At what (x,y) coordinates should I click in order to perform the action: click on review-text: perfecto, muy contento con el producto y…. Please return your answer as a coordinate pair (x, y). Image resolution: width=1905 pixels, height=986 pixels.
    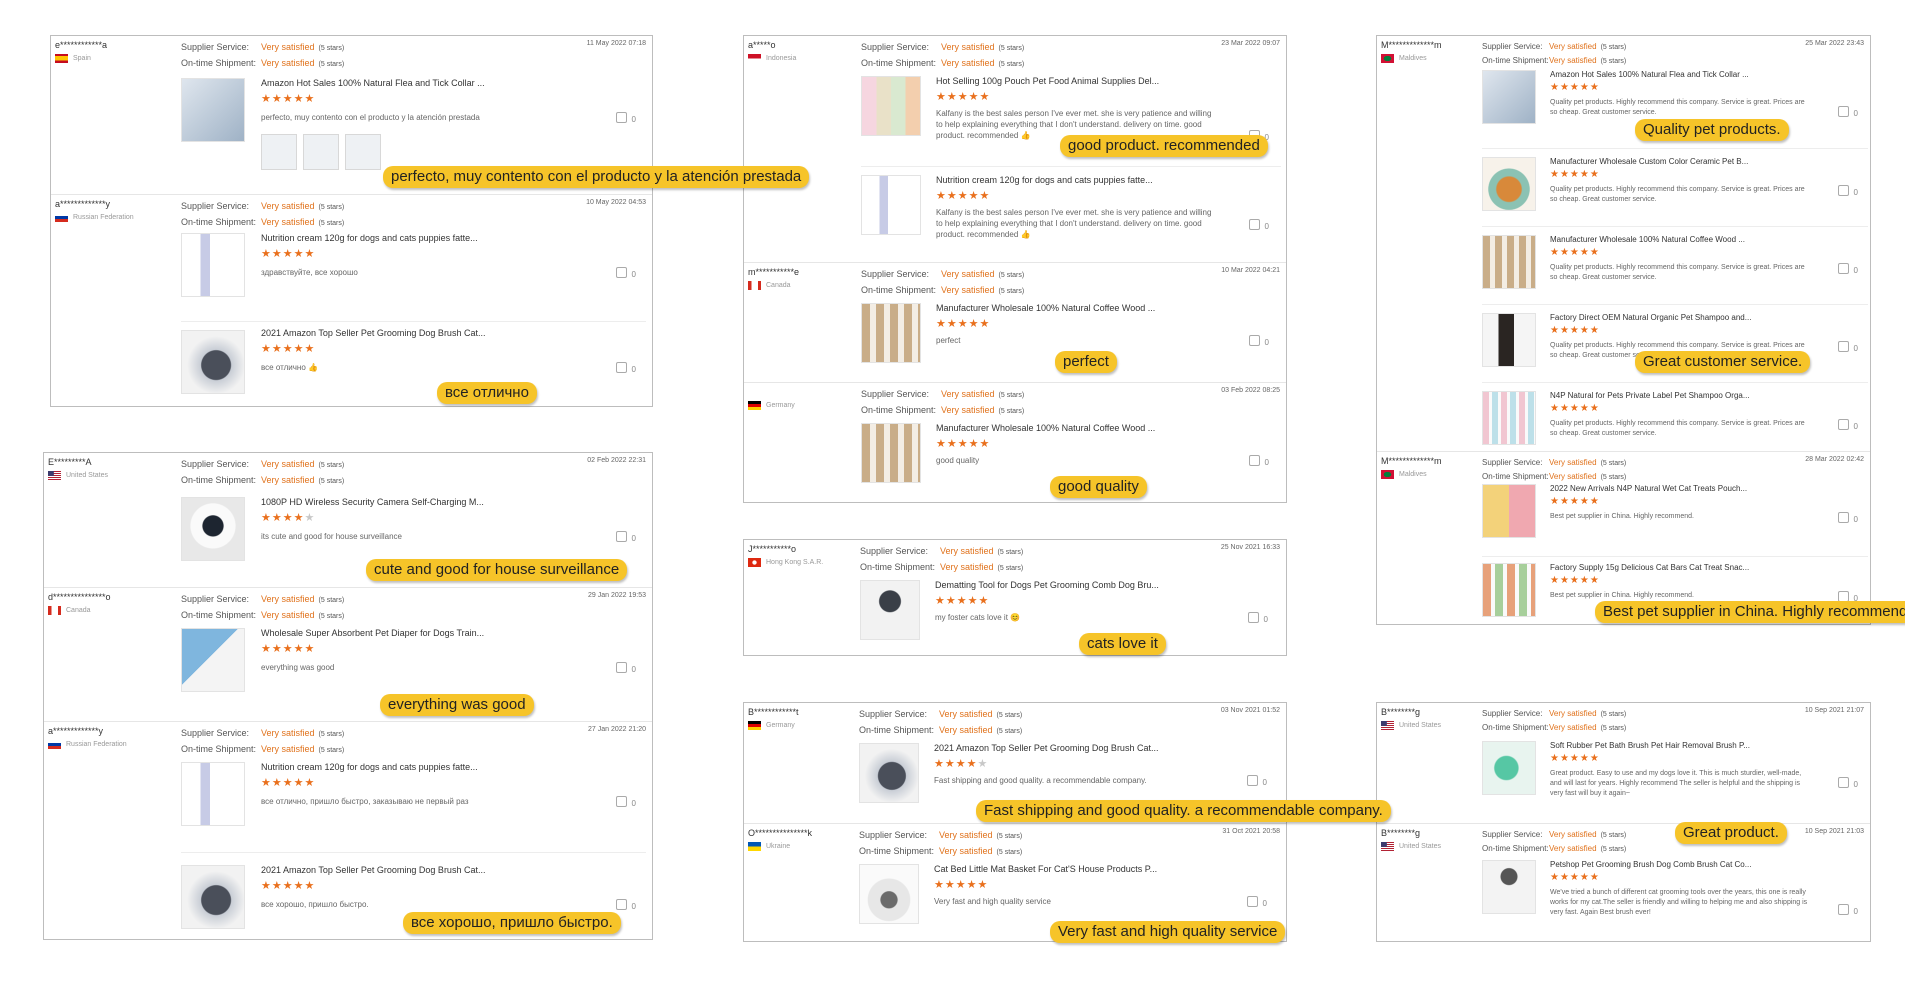
    Looking at the image, I should click on (370, 117).